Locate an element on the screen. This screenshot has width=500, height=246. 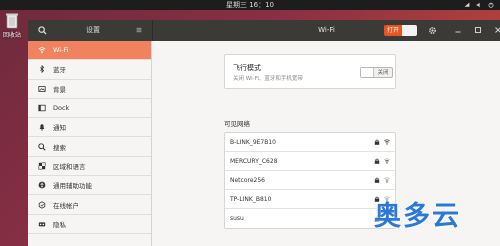
network-name: TP-LINK_B810 is located at coordinates (251, 199).